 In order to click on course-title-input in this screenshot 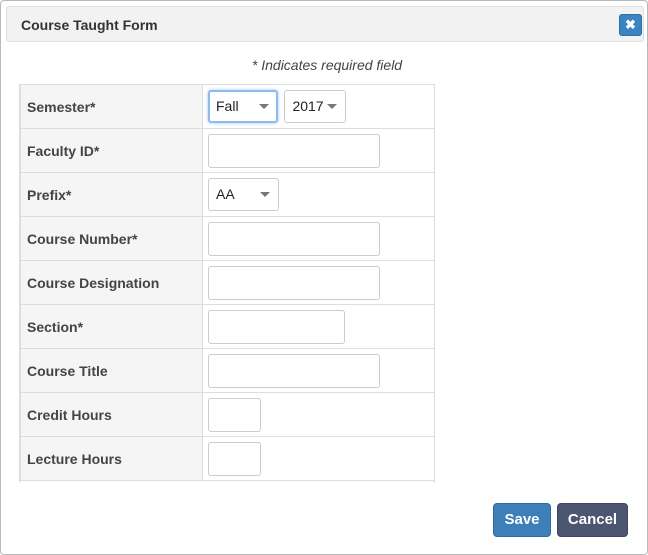, I will do `click(294, 370)`.